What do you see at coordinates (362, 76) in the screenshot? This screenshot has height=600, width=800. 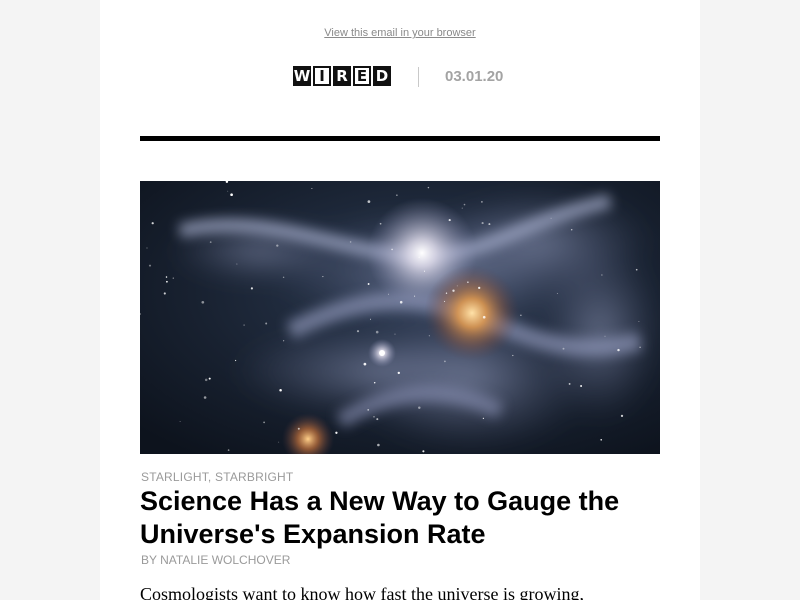 I see `logo-letter-e: E` at bounding box center [362, 76].